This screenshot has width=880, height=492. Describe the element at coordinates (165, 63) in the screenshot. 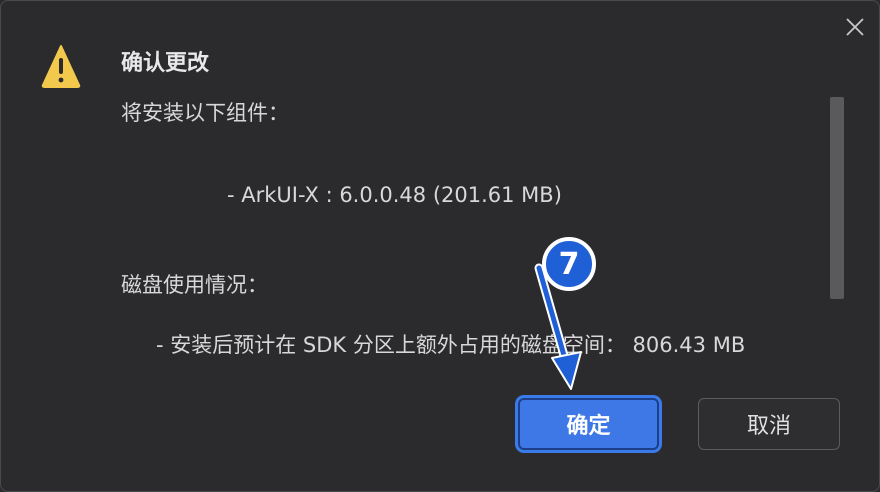

I see `dialog-title: 确认更改` at that location.